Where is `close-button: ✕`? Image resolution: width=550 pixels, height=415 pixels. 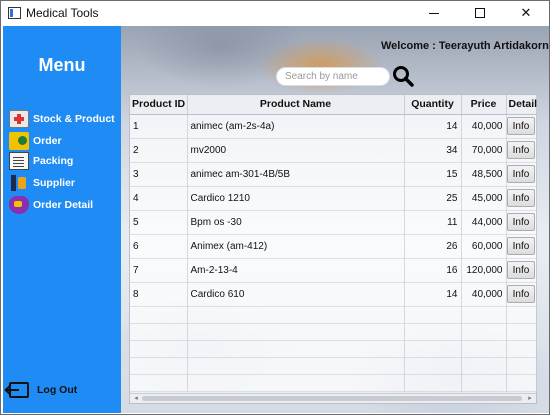
close-button: ✕ is located at coordinates (526, 13).